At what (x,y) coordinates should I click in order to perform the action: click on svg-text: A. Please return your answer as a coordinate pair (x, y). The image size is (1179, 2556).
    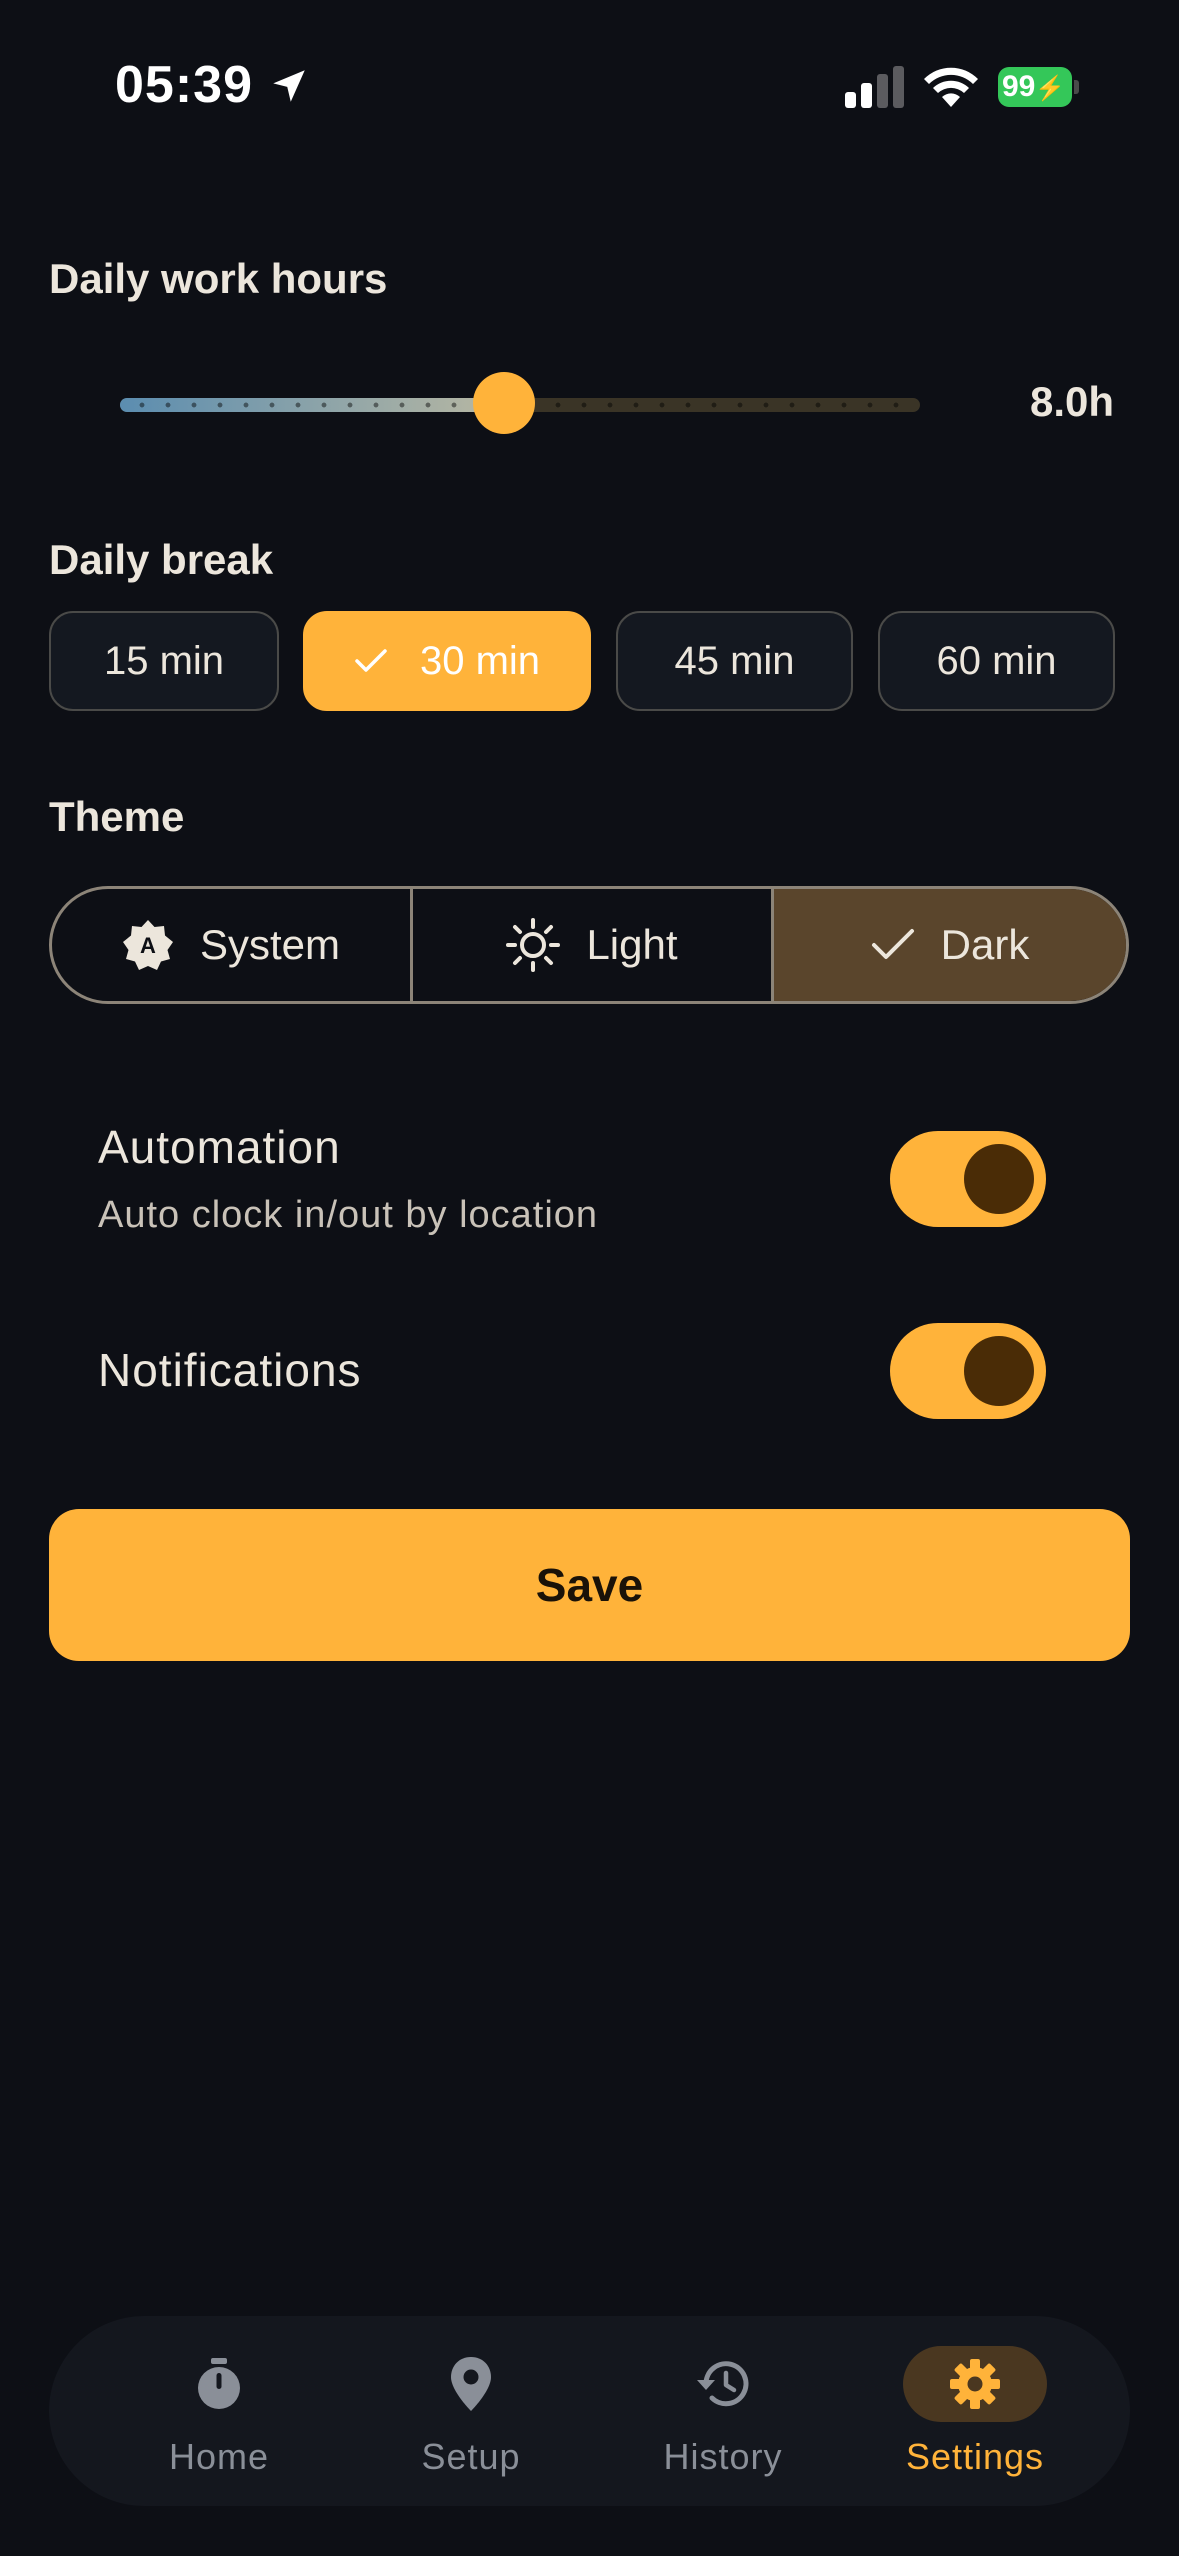
    Looking at the image, I should click on (148, 945).